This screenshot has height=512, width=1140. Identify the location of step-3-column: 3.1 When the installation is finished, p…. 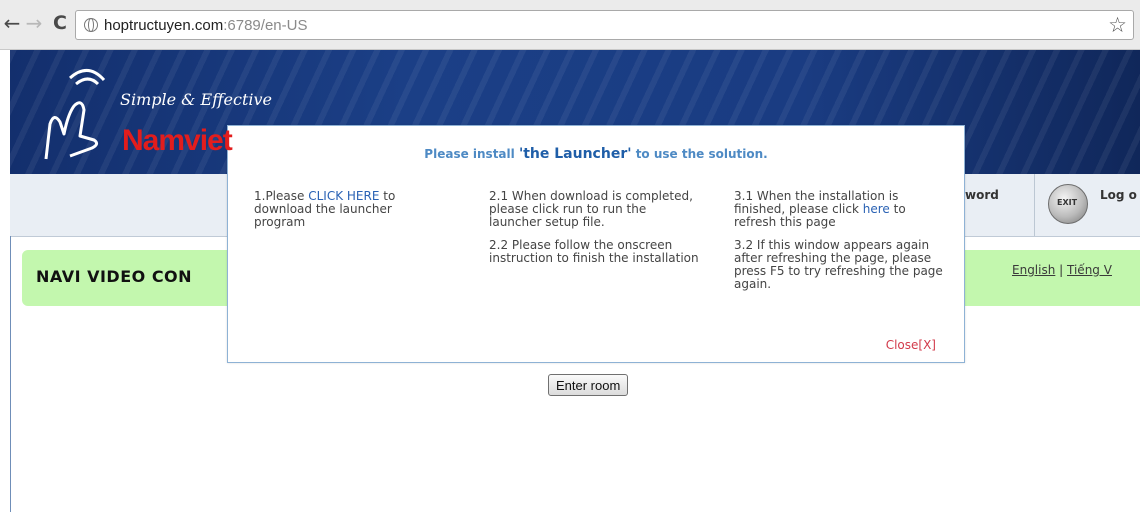
(841, 245).